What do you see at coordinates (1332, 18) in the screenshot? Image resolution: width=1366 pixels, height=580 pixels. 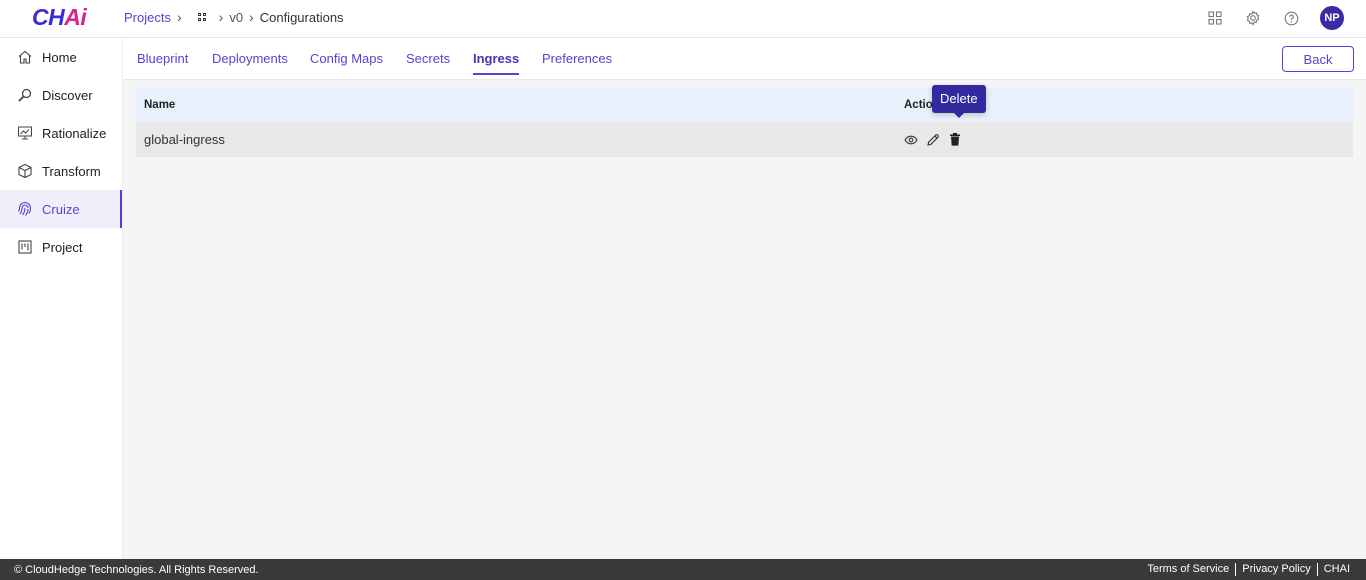 I see `user-avatar: NP` at bounding box center [1332, 18].